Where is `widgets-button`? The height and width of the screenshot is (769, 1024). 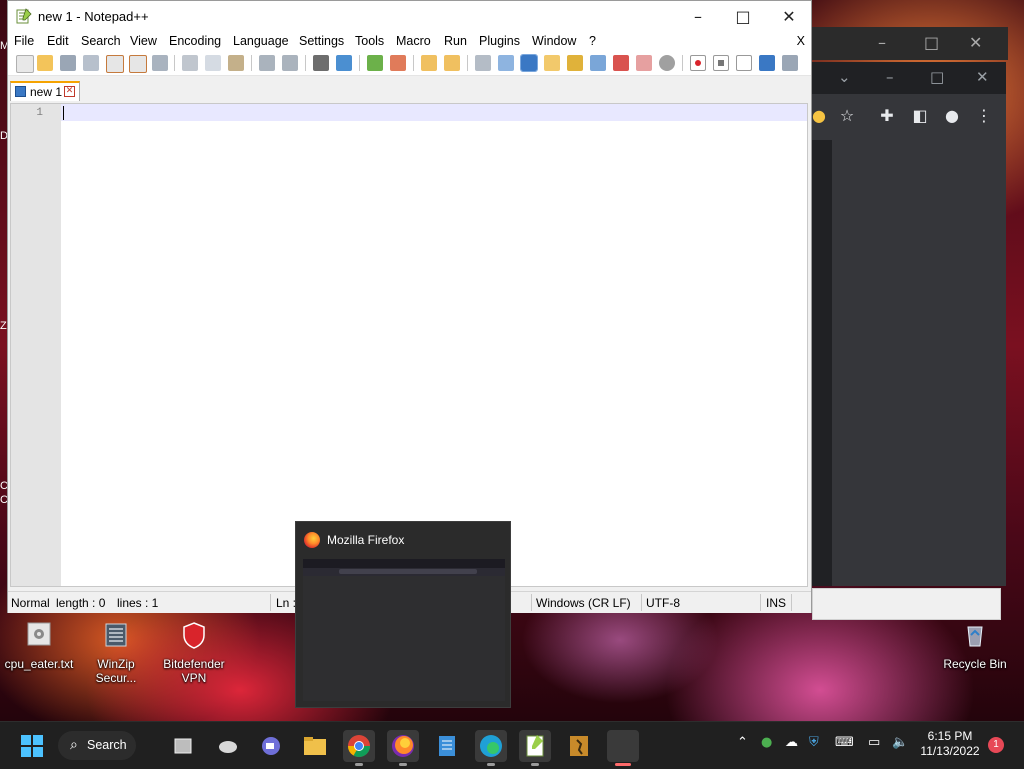 widgets-button is located at coordinates (228, 746).